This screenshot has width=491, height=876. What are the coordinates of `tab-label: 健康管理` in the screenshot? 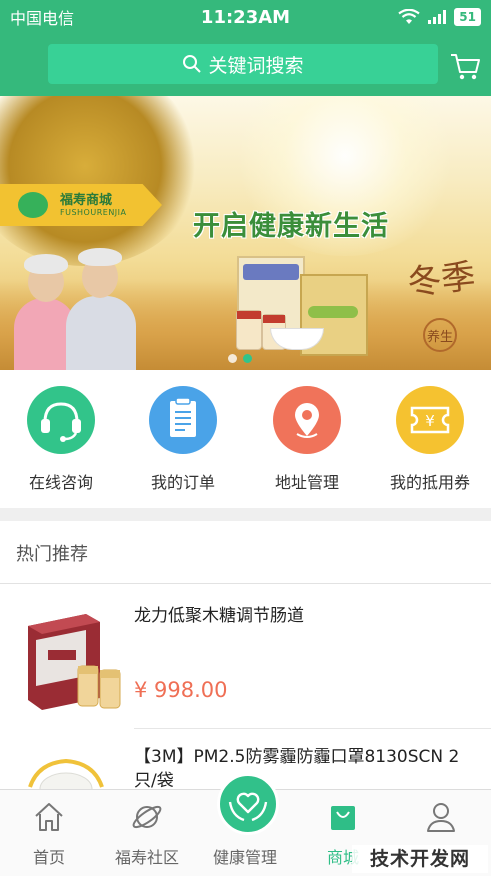 It's located at (244, 857).